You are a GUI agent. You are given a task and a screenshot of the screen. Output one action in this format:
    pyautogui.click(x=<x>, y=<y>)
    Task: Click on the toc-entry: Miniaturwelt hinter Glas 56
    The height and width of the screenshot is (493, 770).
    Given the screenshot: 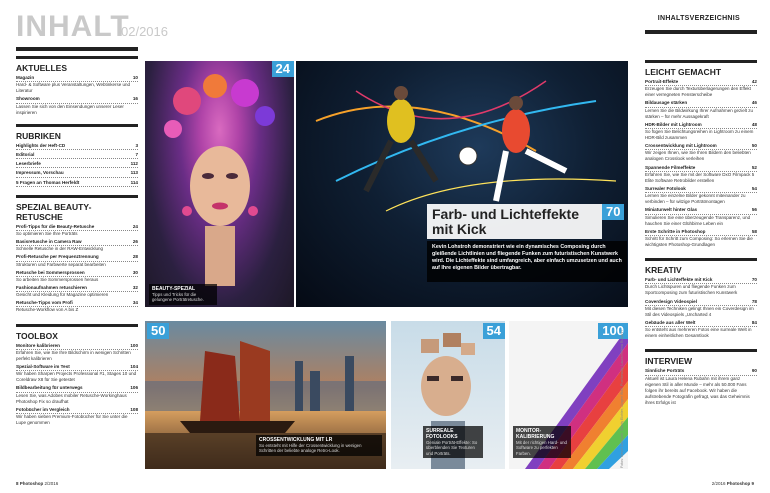 What is the action you would take?
    pyautogui.click(x=701, y=211)
    